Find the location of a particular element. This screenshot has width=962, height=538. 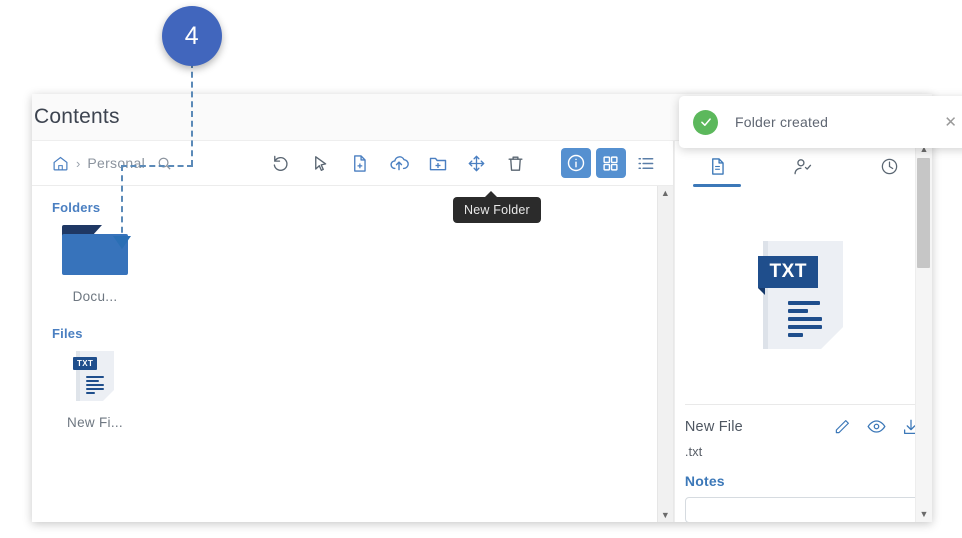

txt-preview-badge: TXT is located at coordinates (788, 275).